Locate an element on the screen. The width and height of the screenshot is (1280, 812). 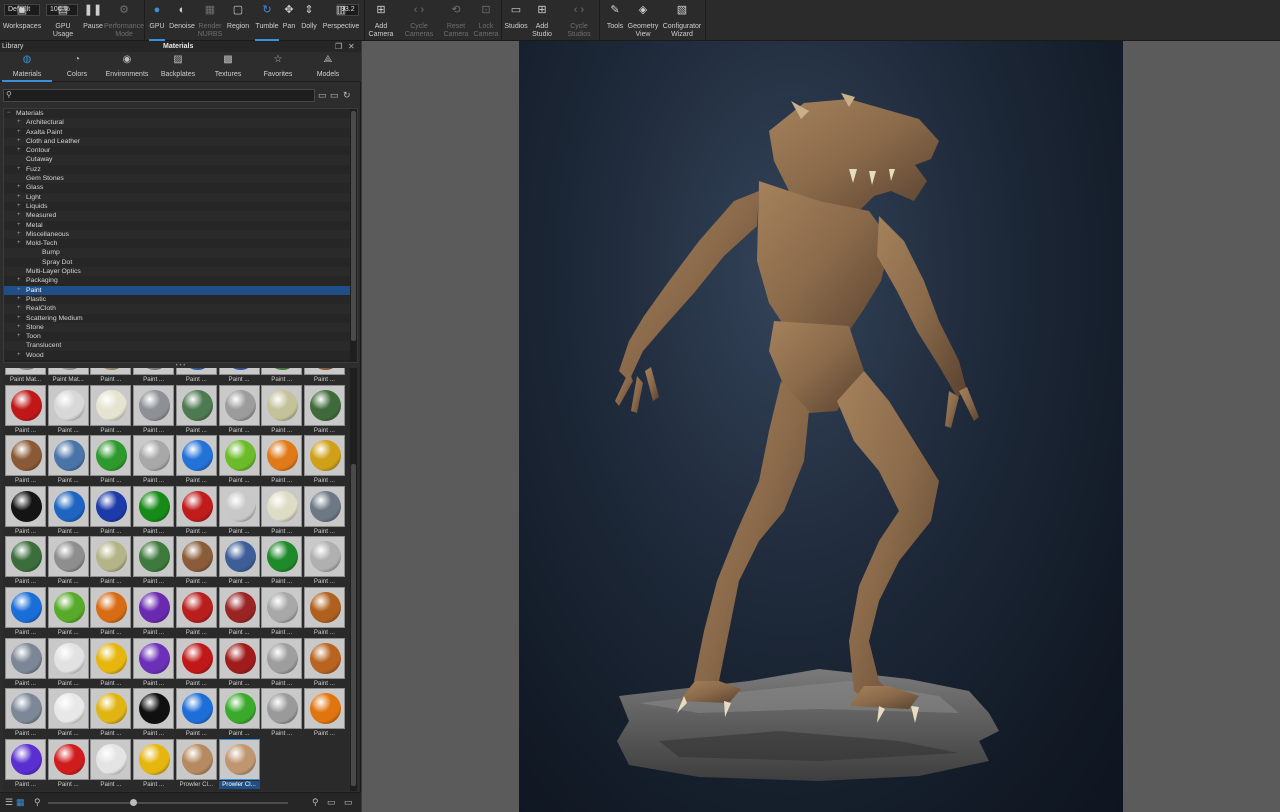
tumble-button: ↻ Tumble is located at coordinates (267, 21).